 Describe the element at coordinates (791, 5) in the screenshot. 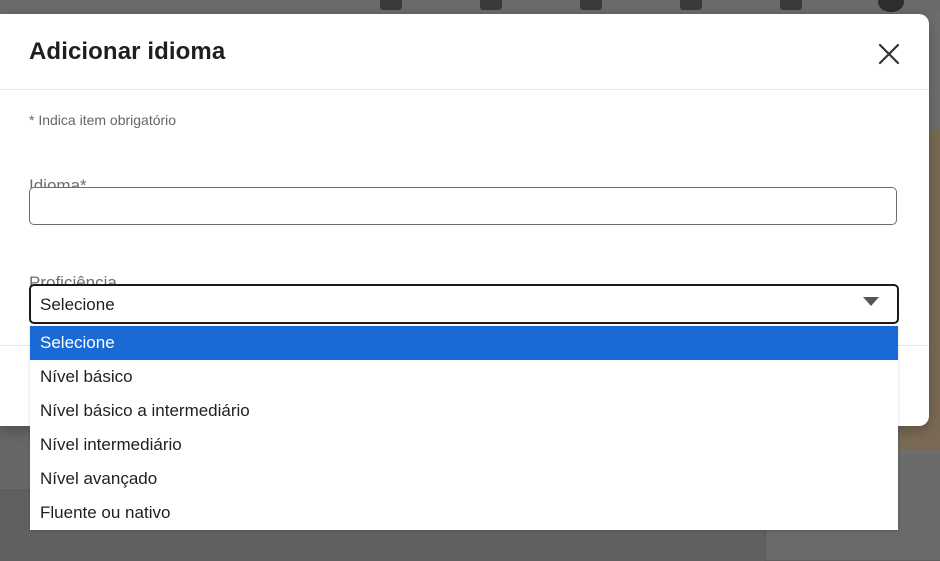

I see `bell-icon` at that location.